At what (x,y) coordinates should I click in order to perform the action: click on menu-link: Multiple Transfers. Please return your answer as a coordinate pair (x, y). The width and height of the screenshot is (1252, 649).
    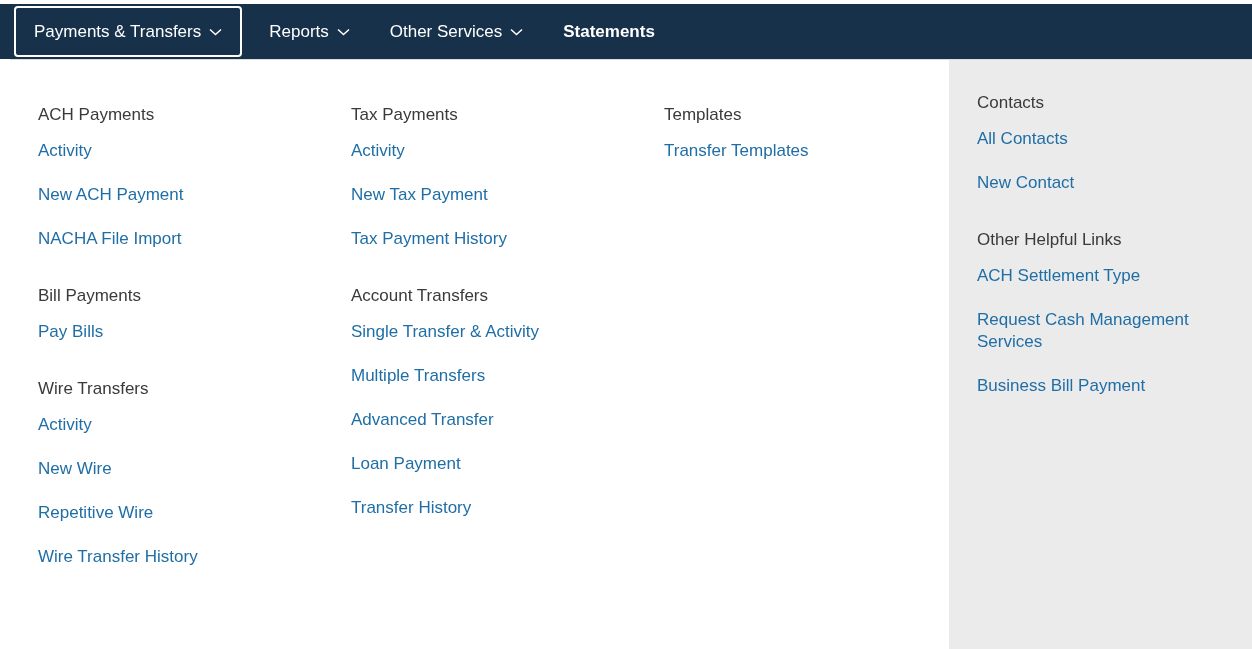
    Looking at the image, I should click on (418, 376).